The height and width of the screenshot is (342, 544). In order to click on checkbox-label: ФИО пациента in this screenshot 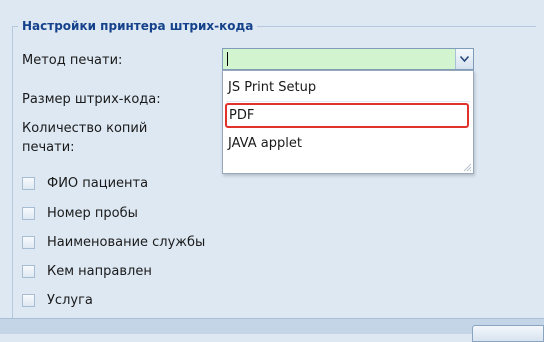, I will do `click(98, 183)`.